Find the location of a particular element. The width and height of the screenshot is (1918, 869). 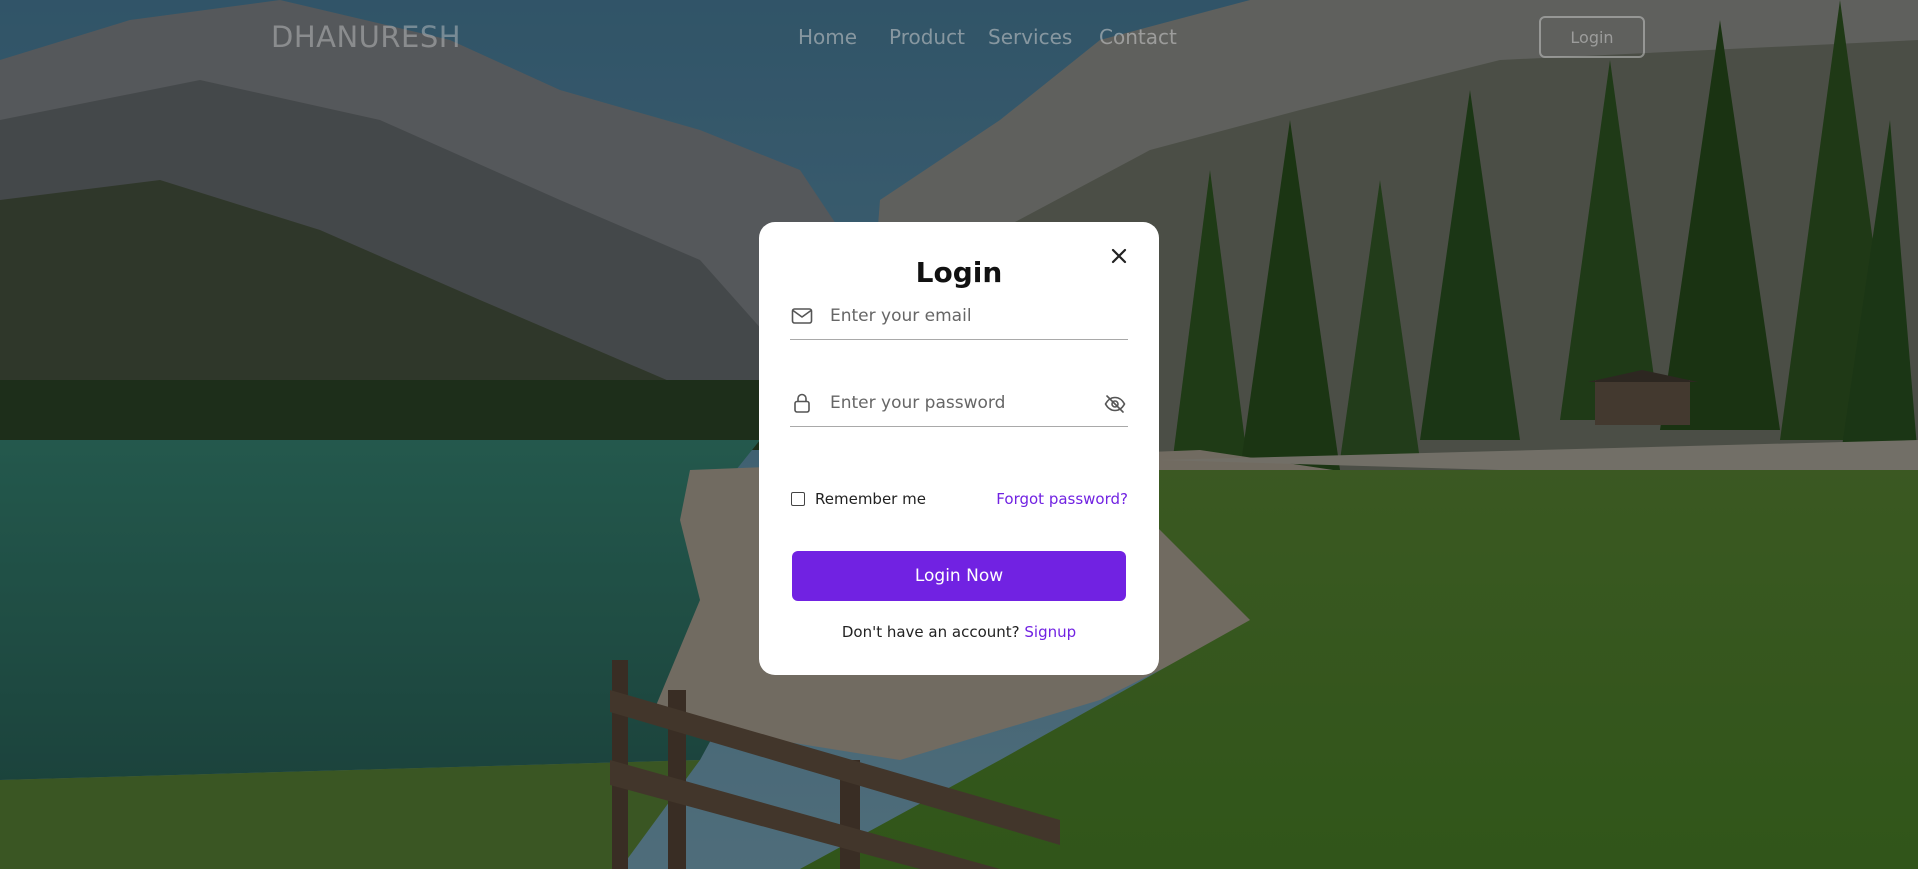

signup-link: Signup is located at coordinates (1050, 632).